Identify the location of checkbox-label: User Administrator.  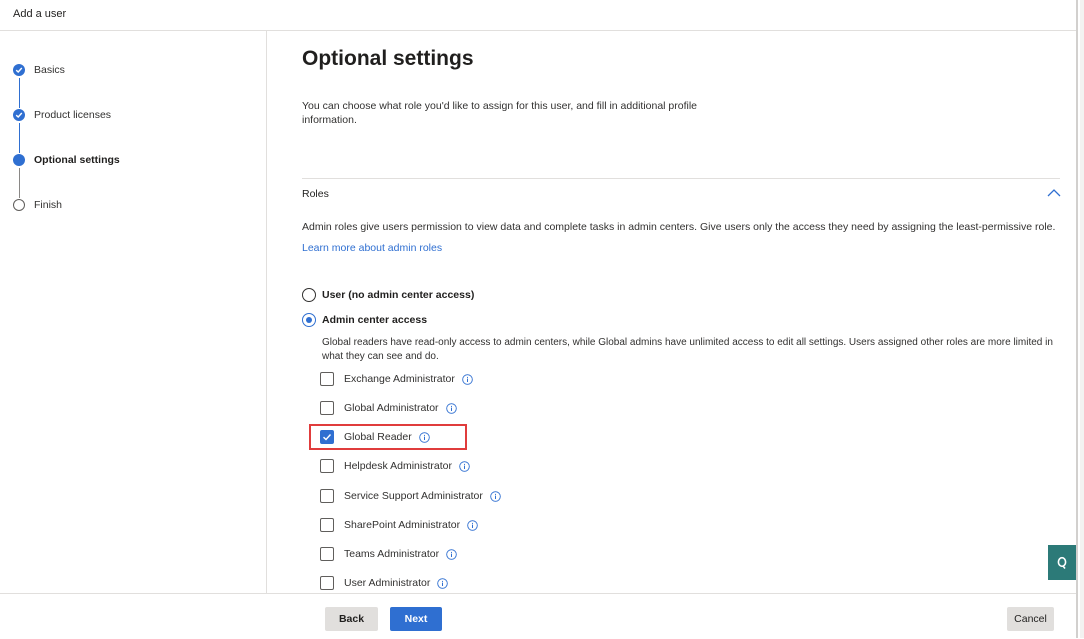
(387, 583).